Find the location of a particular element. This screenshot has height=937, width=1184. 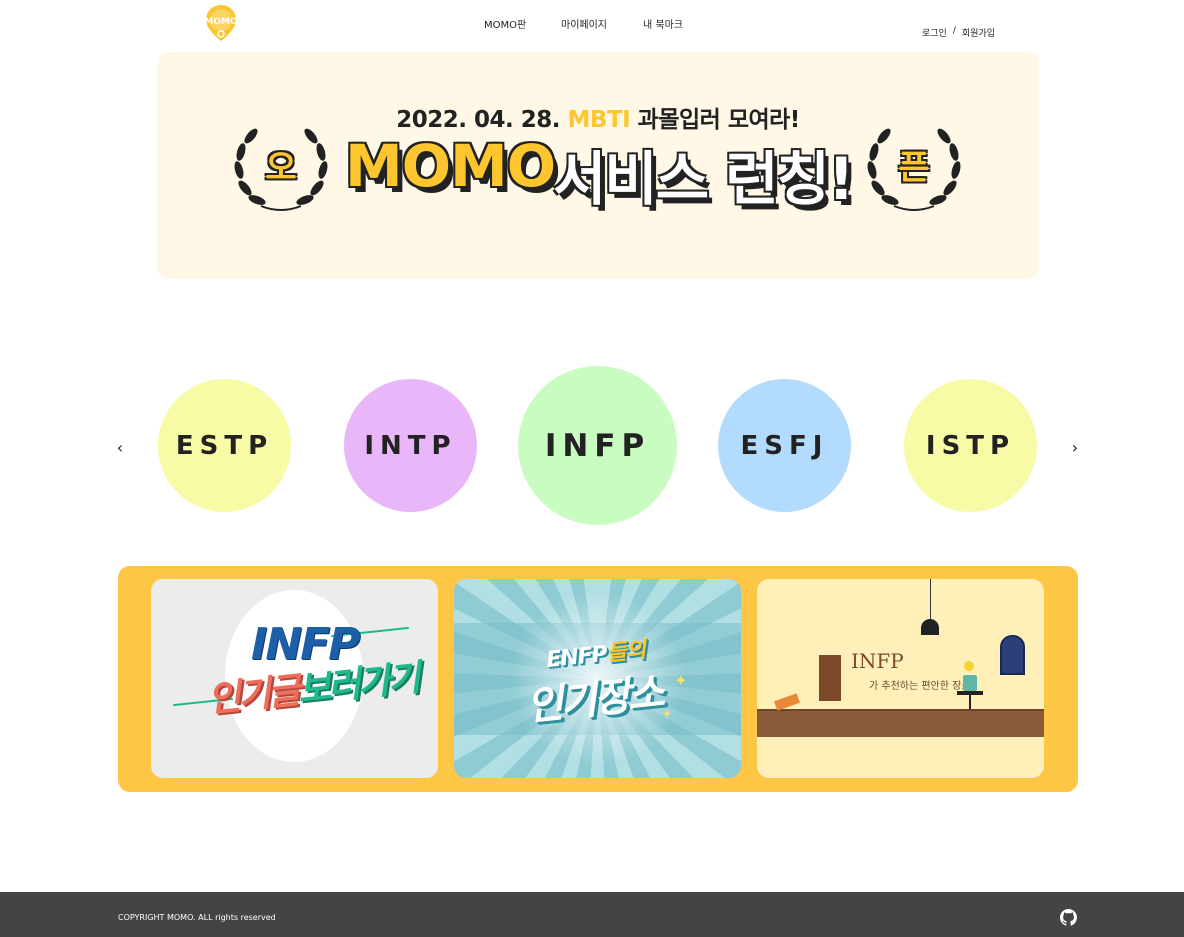

carousel-next-button: › is located at coordinates (1075, 448).